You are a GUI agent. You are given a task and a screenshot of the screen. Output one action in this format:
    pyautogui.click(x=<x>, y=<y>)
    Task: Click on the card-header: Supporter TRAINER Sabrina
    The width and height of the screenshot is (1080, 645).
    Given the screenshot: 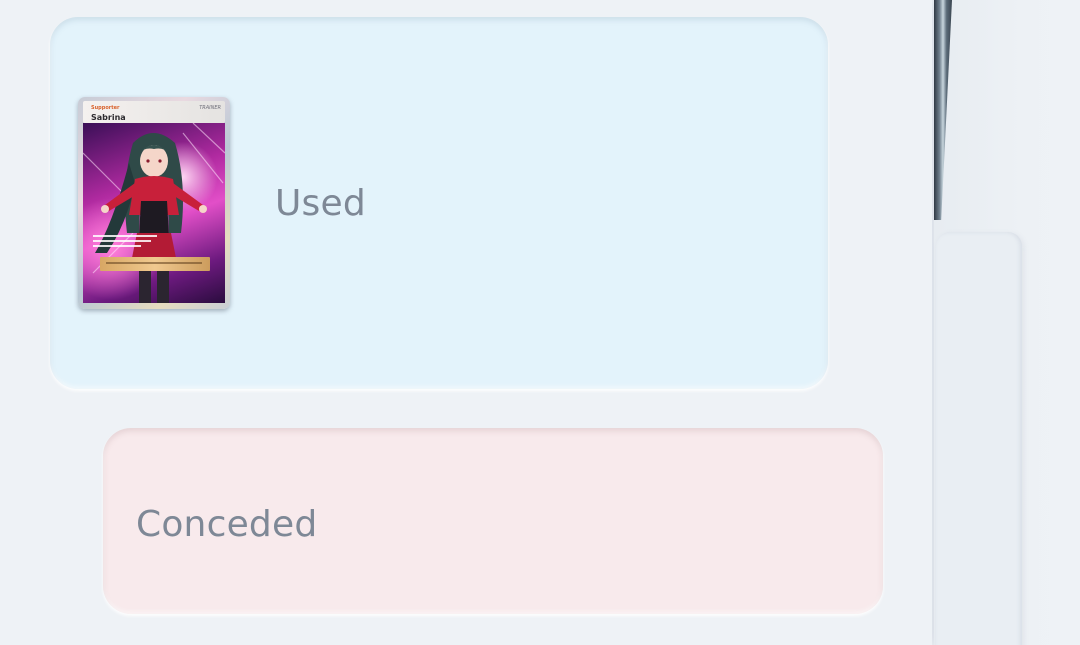 What is the action you would take?
    pyautogui.click(x=154, y=112)
    